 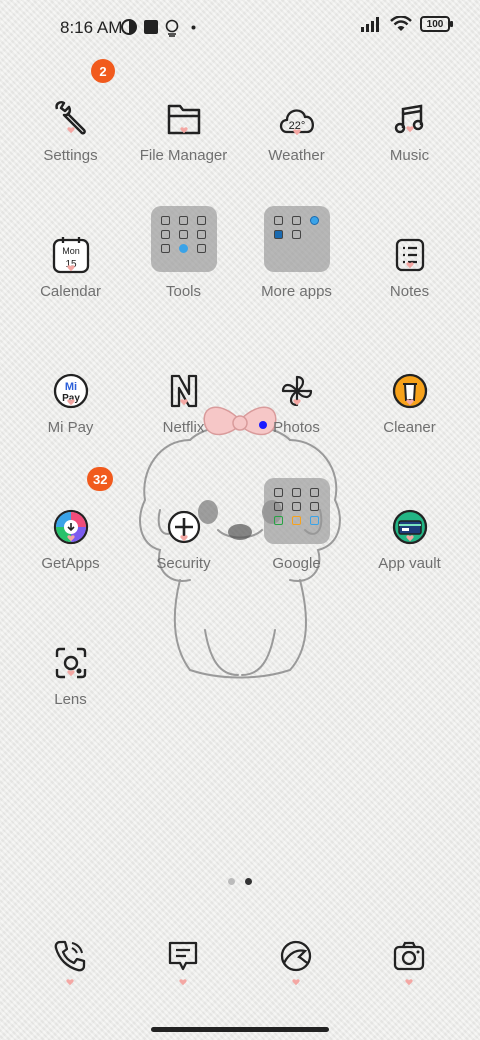 I want to click on app-app-vault: App vault, so click(x=409, y=552).